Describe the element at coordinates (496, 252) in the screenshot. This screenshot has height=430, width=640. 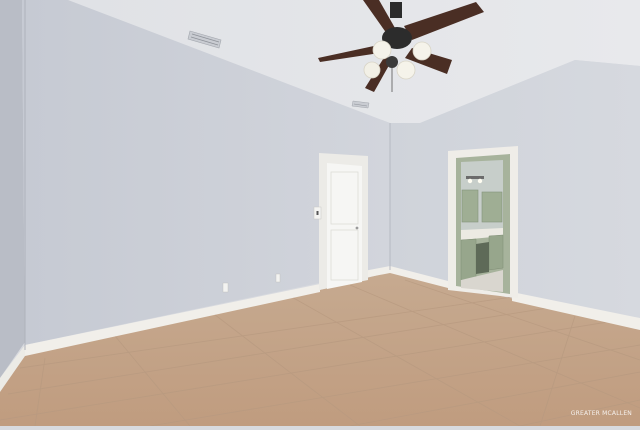
I see `vanity-cabinet-right` at that location.